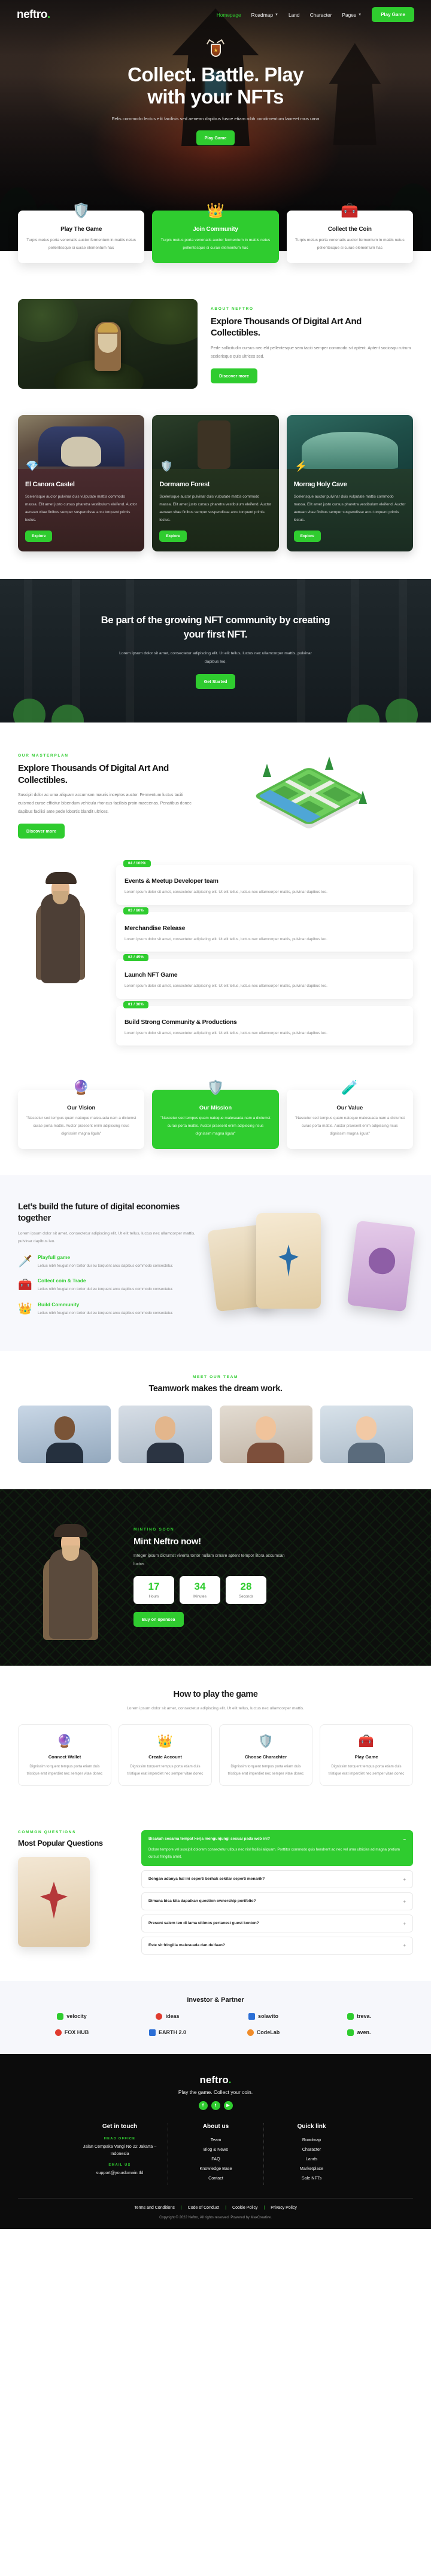 The height and width of the screenshot is (2576, 431). I want to click on nav-item-homepage: Homepage, so click(229, 15).